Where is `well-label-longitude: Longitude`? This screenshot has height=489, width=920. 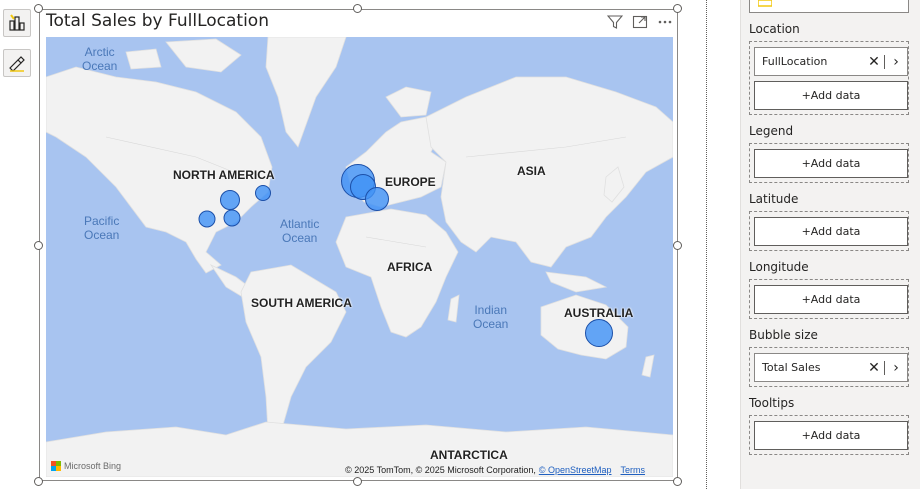
well-label-longitude: Longitude is located at coordinates (779, 267).